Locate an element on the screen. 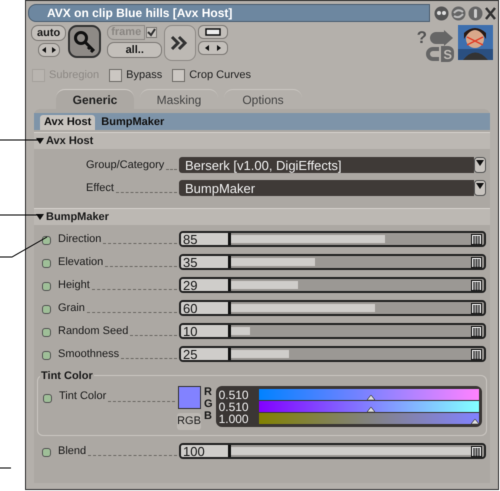  key-icon is located at coordinates (84, 42).